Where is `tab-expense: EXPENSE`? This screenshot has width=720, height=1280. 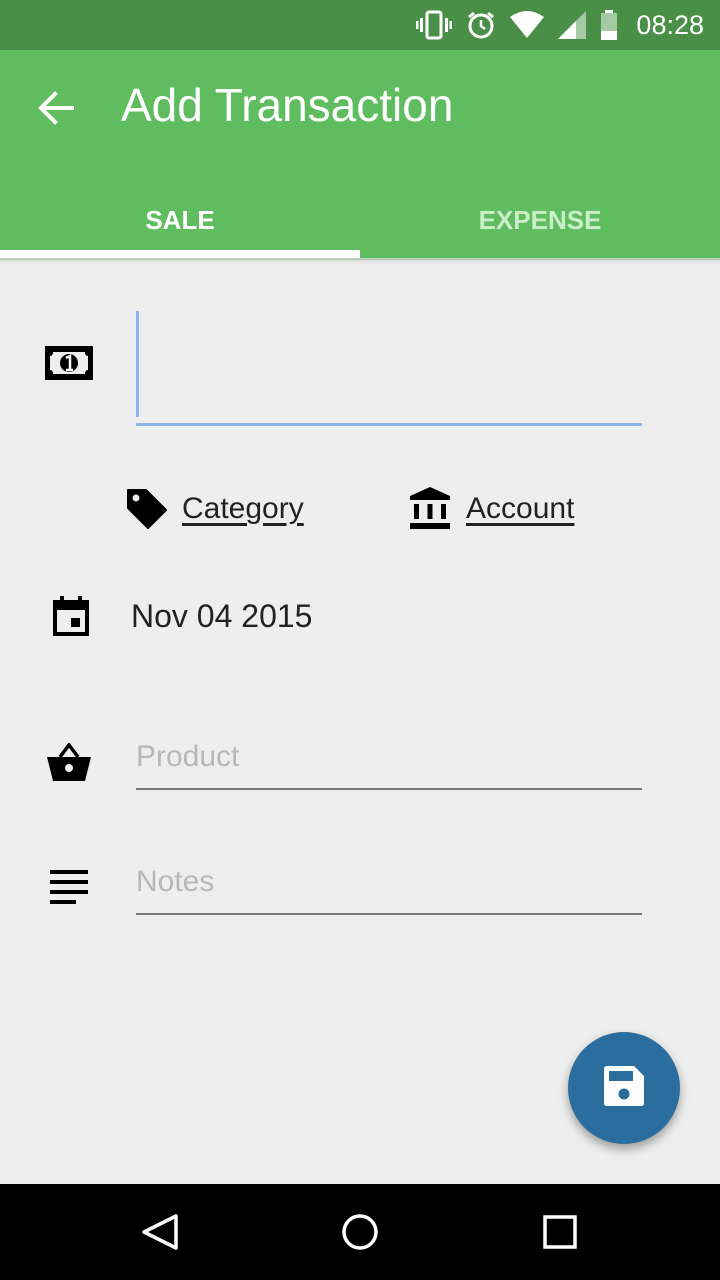
tab-expense: EXPENSE is located at coordinates (540, 220).